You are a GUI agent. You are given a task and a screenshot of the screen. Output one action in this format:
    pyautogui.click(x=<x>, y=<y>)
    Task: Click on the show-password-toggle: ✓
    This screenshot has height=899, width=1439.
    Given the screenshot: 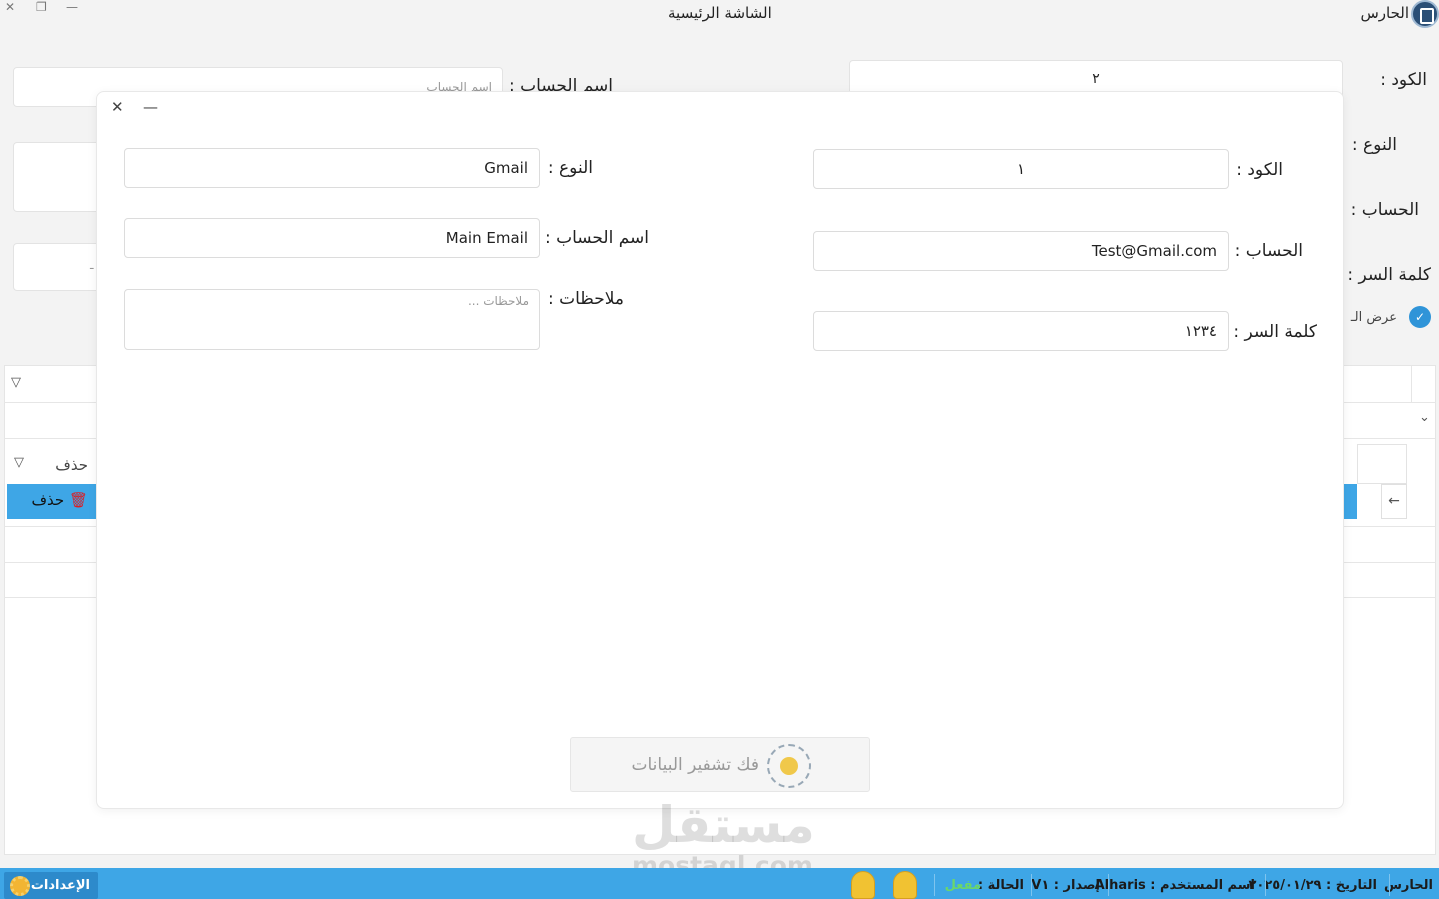 What is the action you would take?
    pyautogui.click(x=1420, y=317)
    